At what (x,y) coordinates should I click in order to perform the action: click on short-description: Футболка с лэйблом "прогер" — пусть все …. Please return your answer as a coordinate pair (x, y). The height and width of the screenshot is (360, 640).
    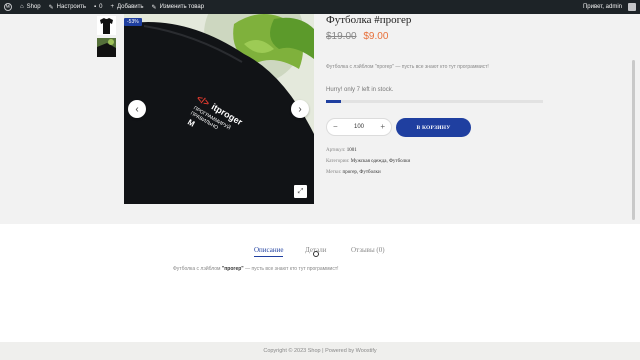
    Looking at the image, I should click on (407, 67).